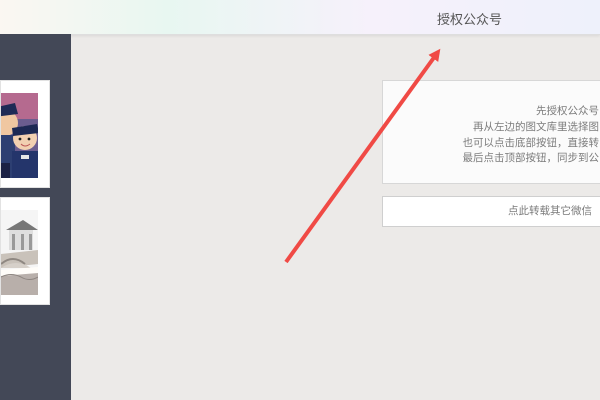 Image resolution: width=600 pixels, height=400 pixels. I want to click on police-cartoon-illustration, so click(19, 135).